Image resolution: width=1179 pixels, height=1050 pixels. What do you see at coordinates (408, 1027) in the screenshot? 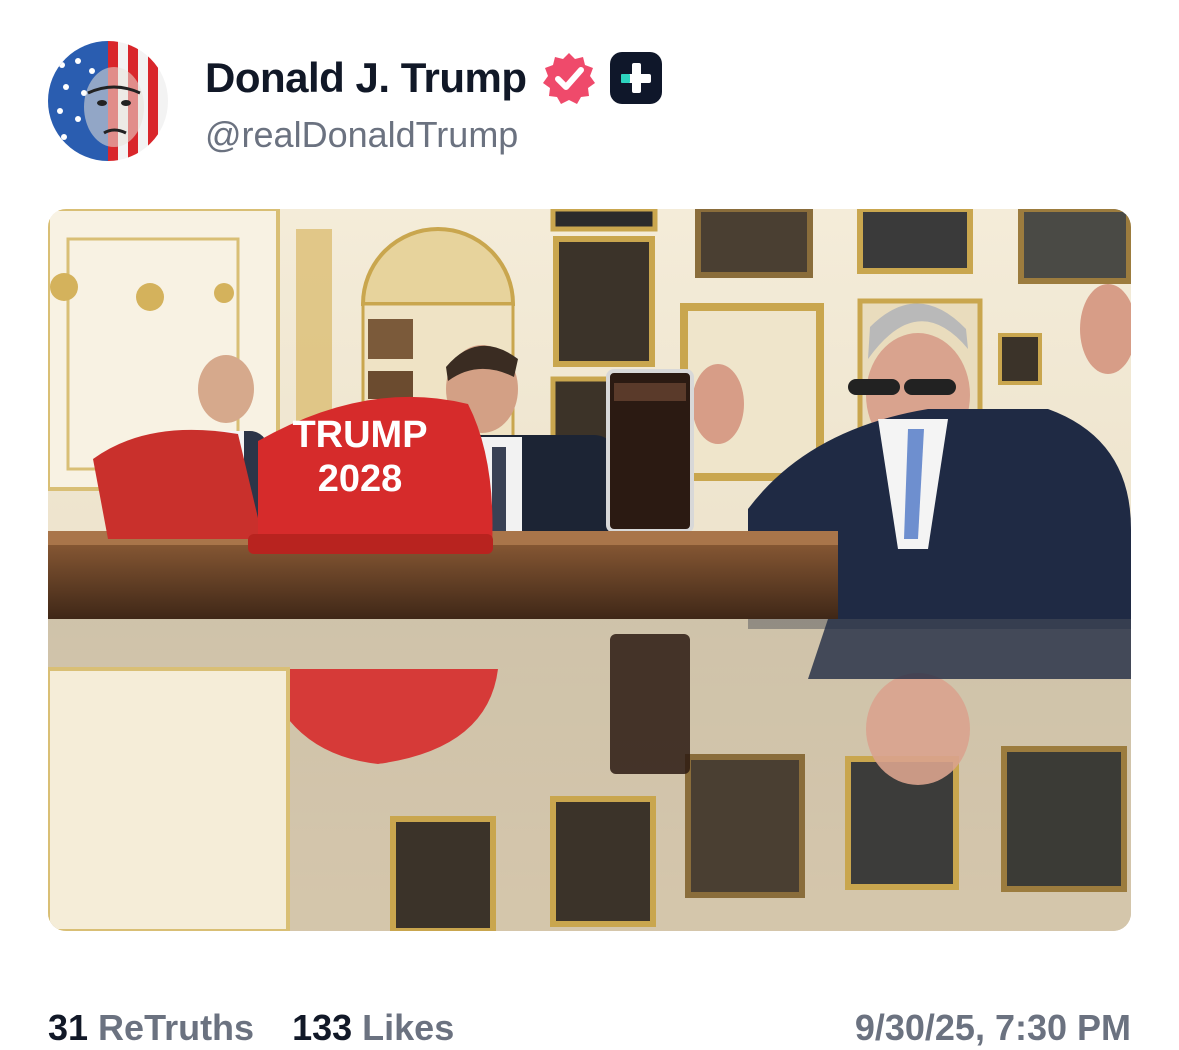
I see `likes-label: Likes` at bounding box center [408, 1027].